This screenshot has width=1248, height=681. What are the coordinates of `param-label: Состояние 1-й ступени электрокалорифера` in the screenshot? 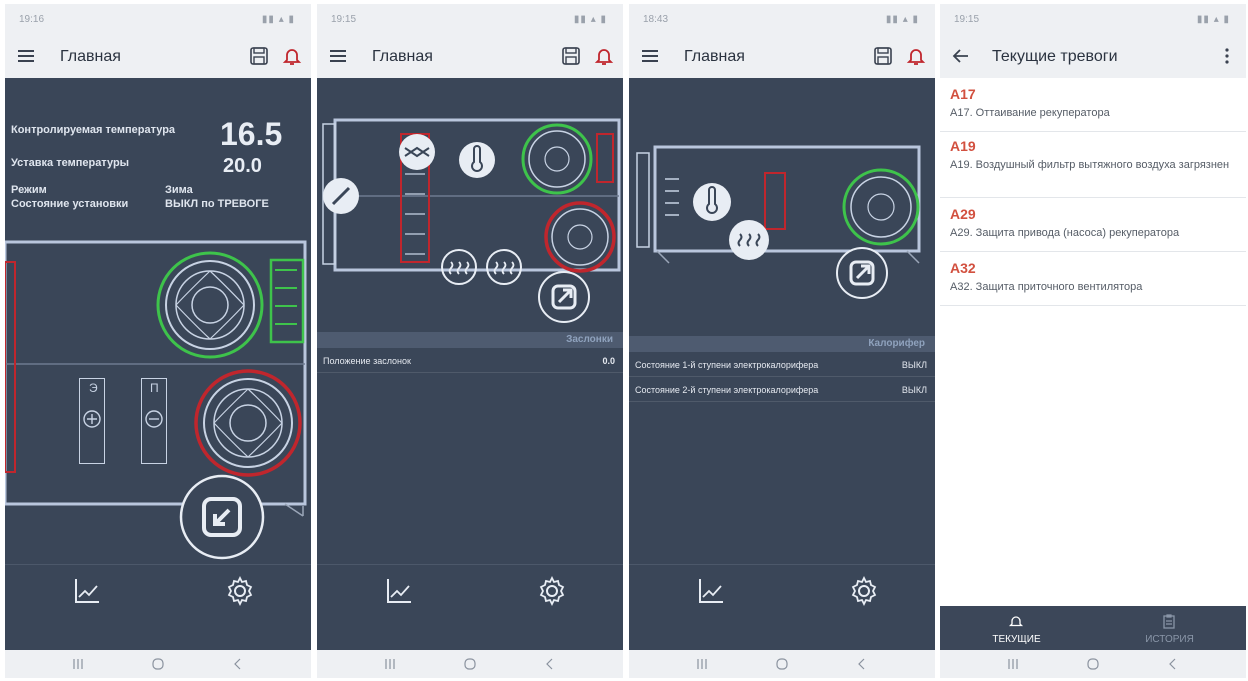 It's located at (727, 365).